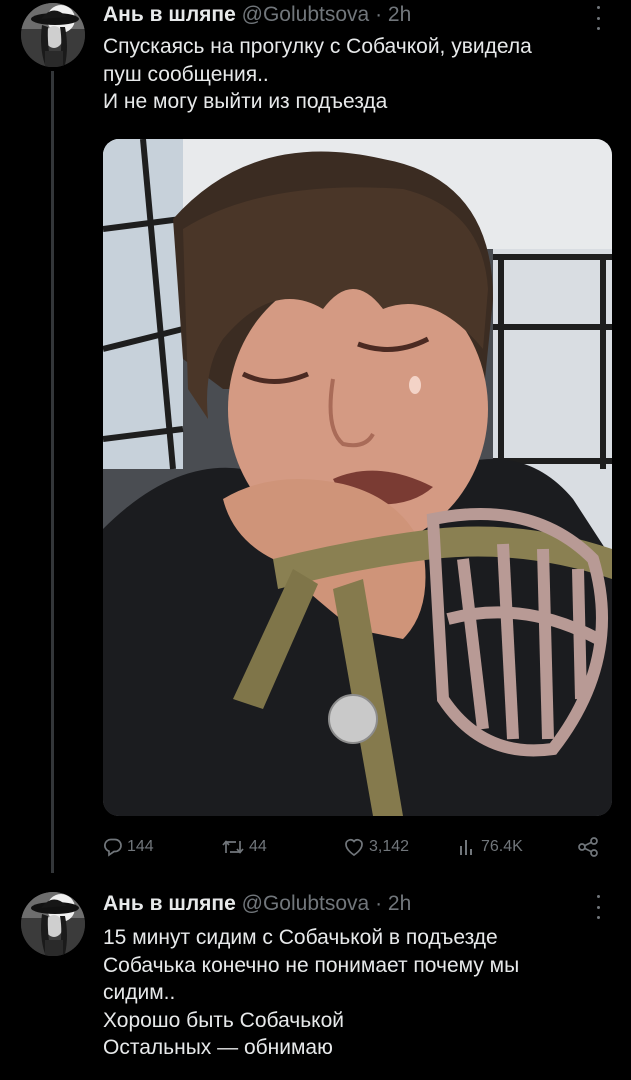  What do you see at coordinates (233, 847) in the screenshot?
I see `repost-icon` at bounding box center [233, 847].